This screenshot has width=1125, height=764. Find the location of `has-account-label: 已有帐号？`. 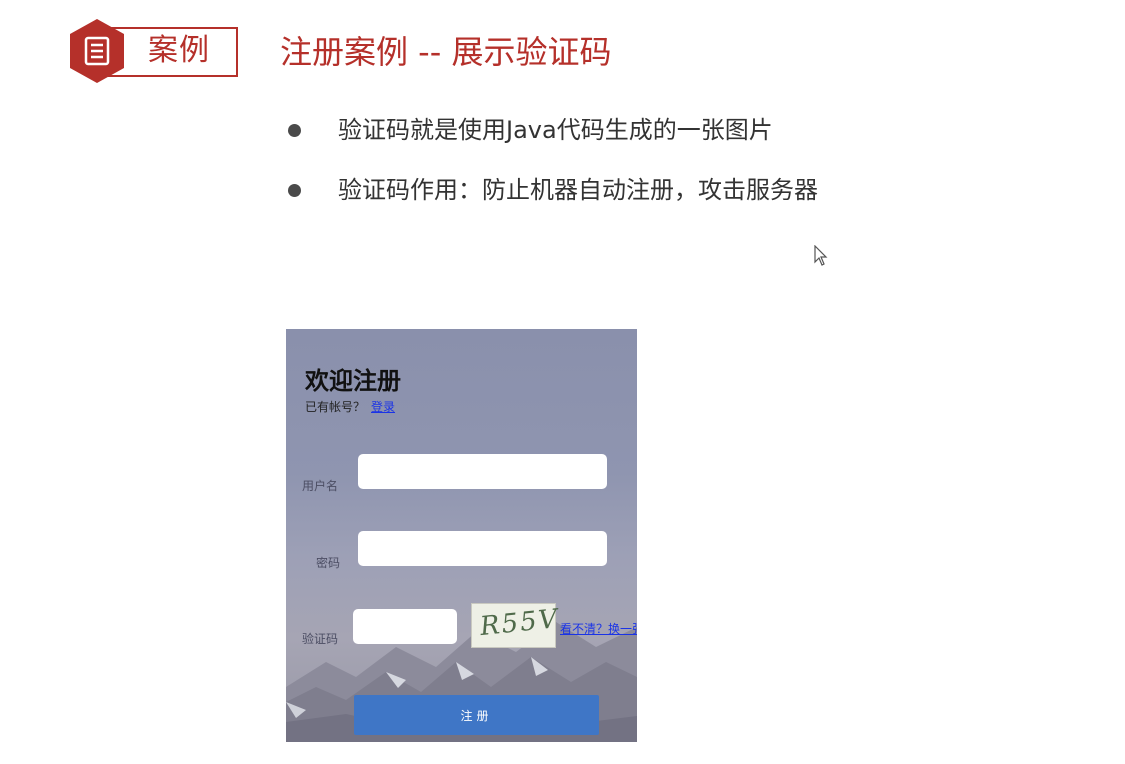

has-account-label: 已有帐号？ is located at coordinates (335, 407).